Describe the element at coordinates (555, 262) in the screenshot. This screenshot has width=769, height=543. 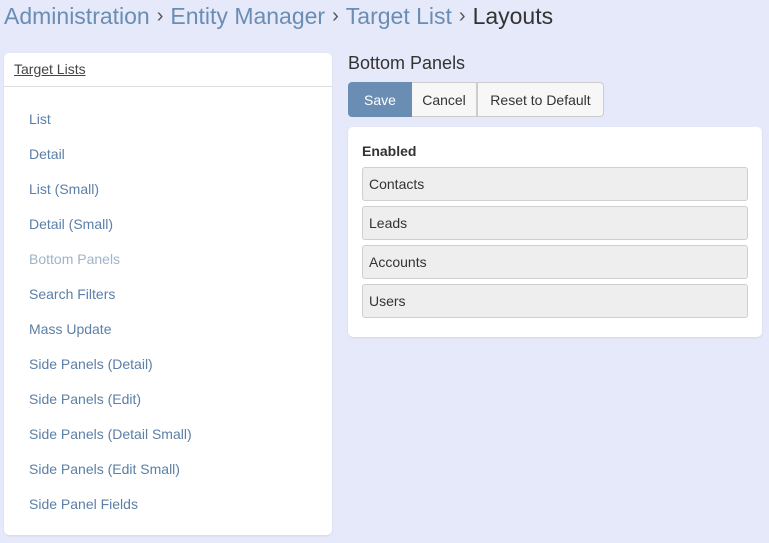
I see `enabled-item-accounts: Accounts` at that location.